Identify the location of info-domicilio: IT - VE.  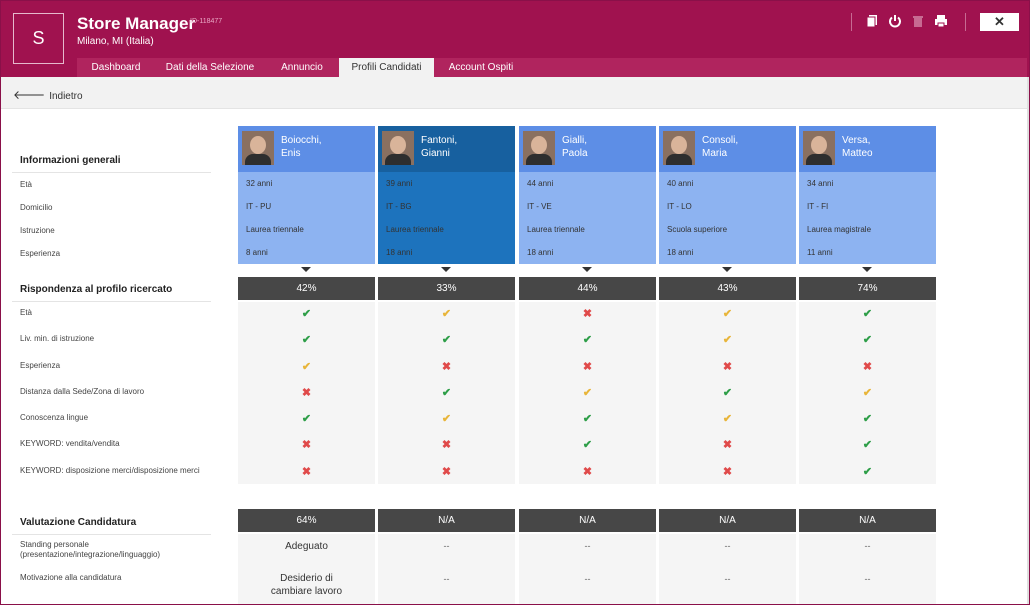
(539, 206).